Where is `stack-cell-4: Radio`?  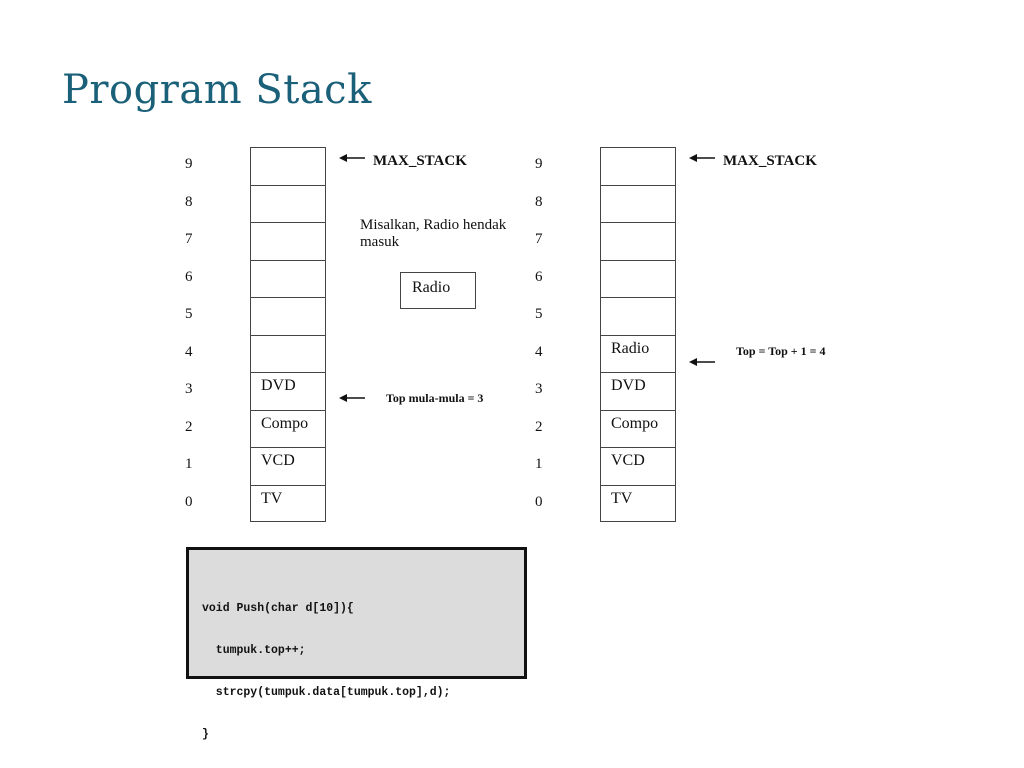 stack-cell-4: Radio is located at coordinates (638, 353).